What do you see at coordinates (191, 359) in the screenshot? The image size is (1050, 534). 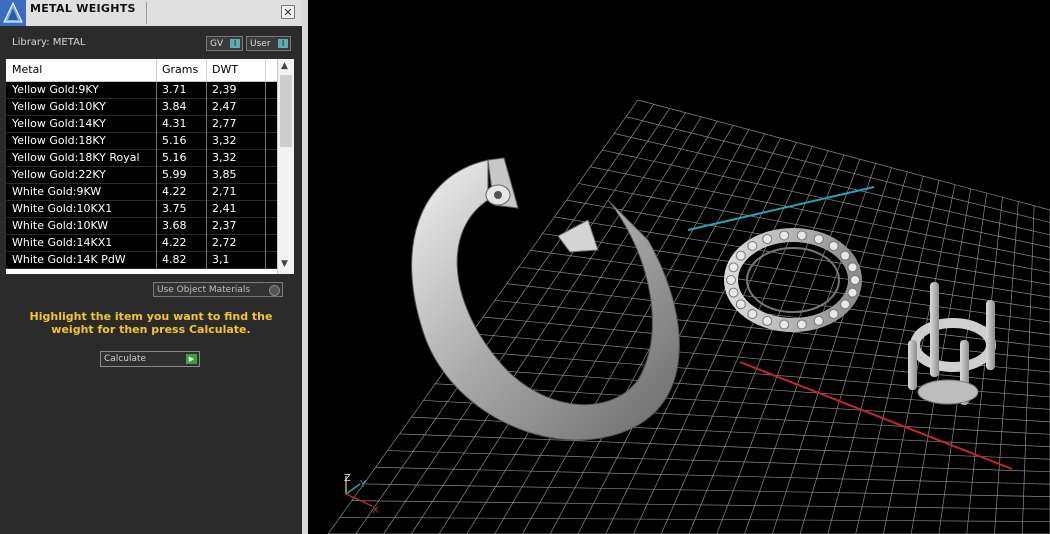 I see `play-icon: ▶` at bounding box center [191, 359].